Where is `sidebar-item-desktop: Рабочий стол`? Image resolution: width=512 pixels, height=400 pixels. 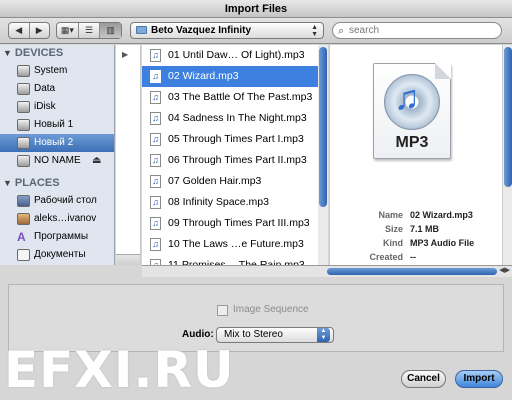 sidebar-item-desktop: Рабочий стол is located at coordinates (57, 201).